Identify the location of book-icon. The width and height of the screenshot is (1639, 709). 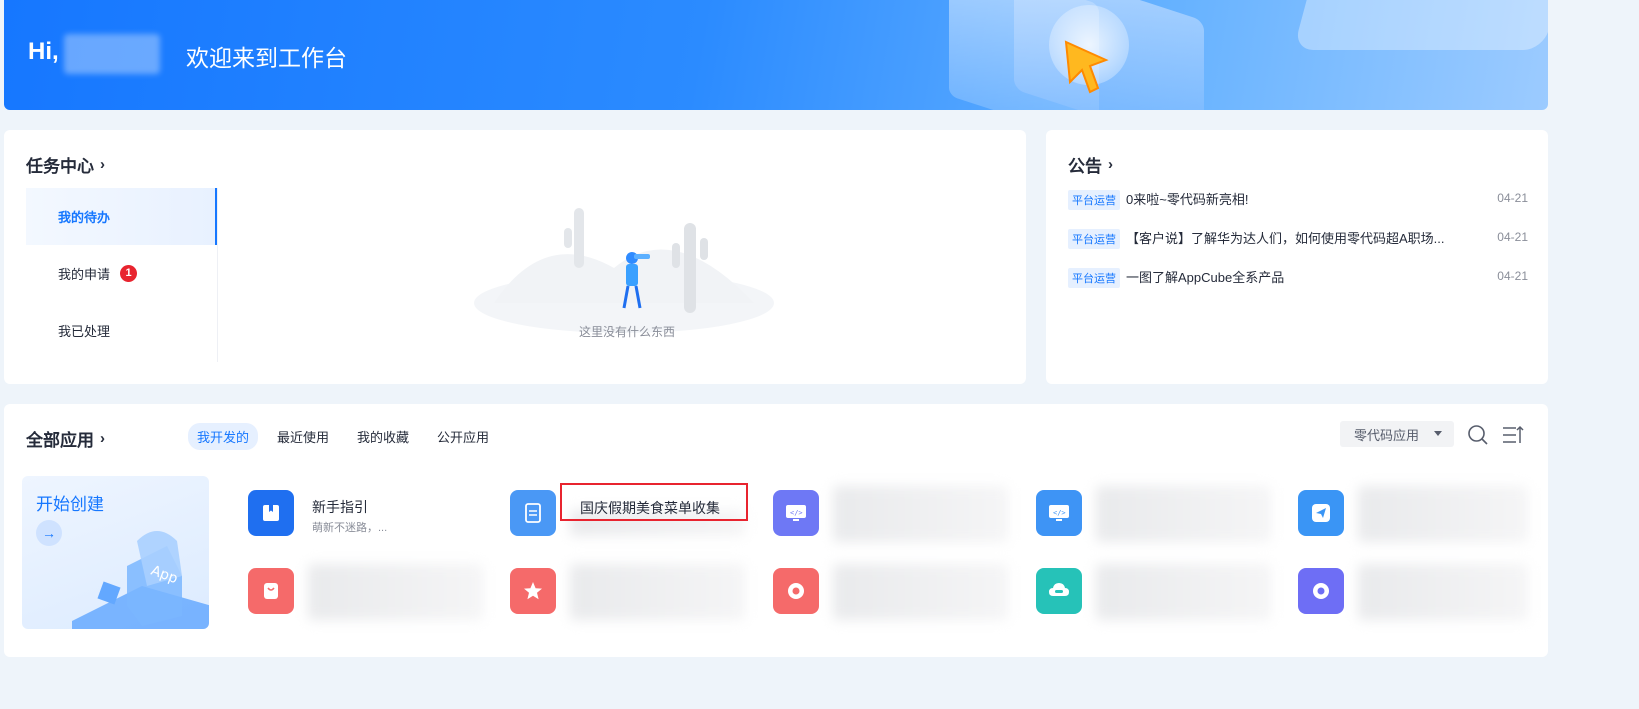
(271, 513).